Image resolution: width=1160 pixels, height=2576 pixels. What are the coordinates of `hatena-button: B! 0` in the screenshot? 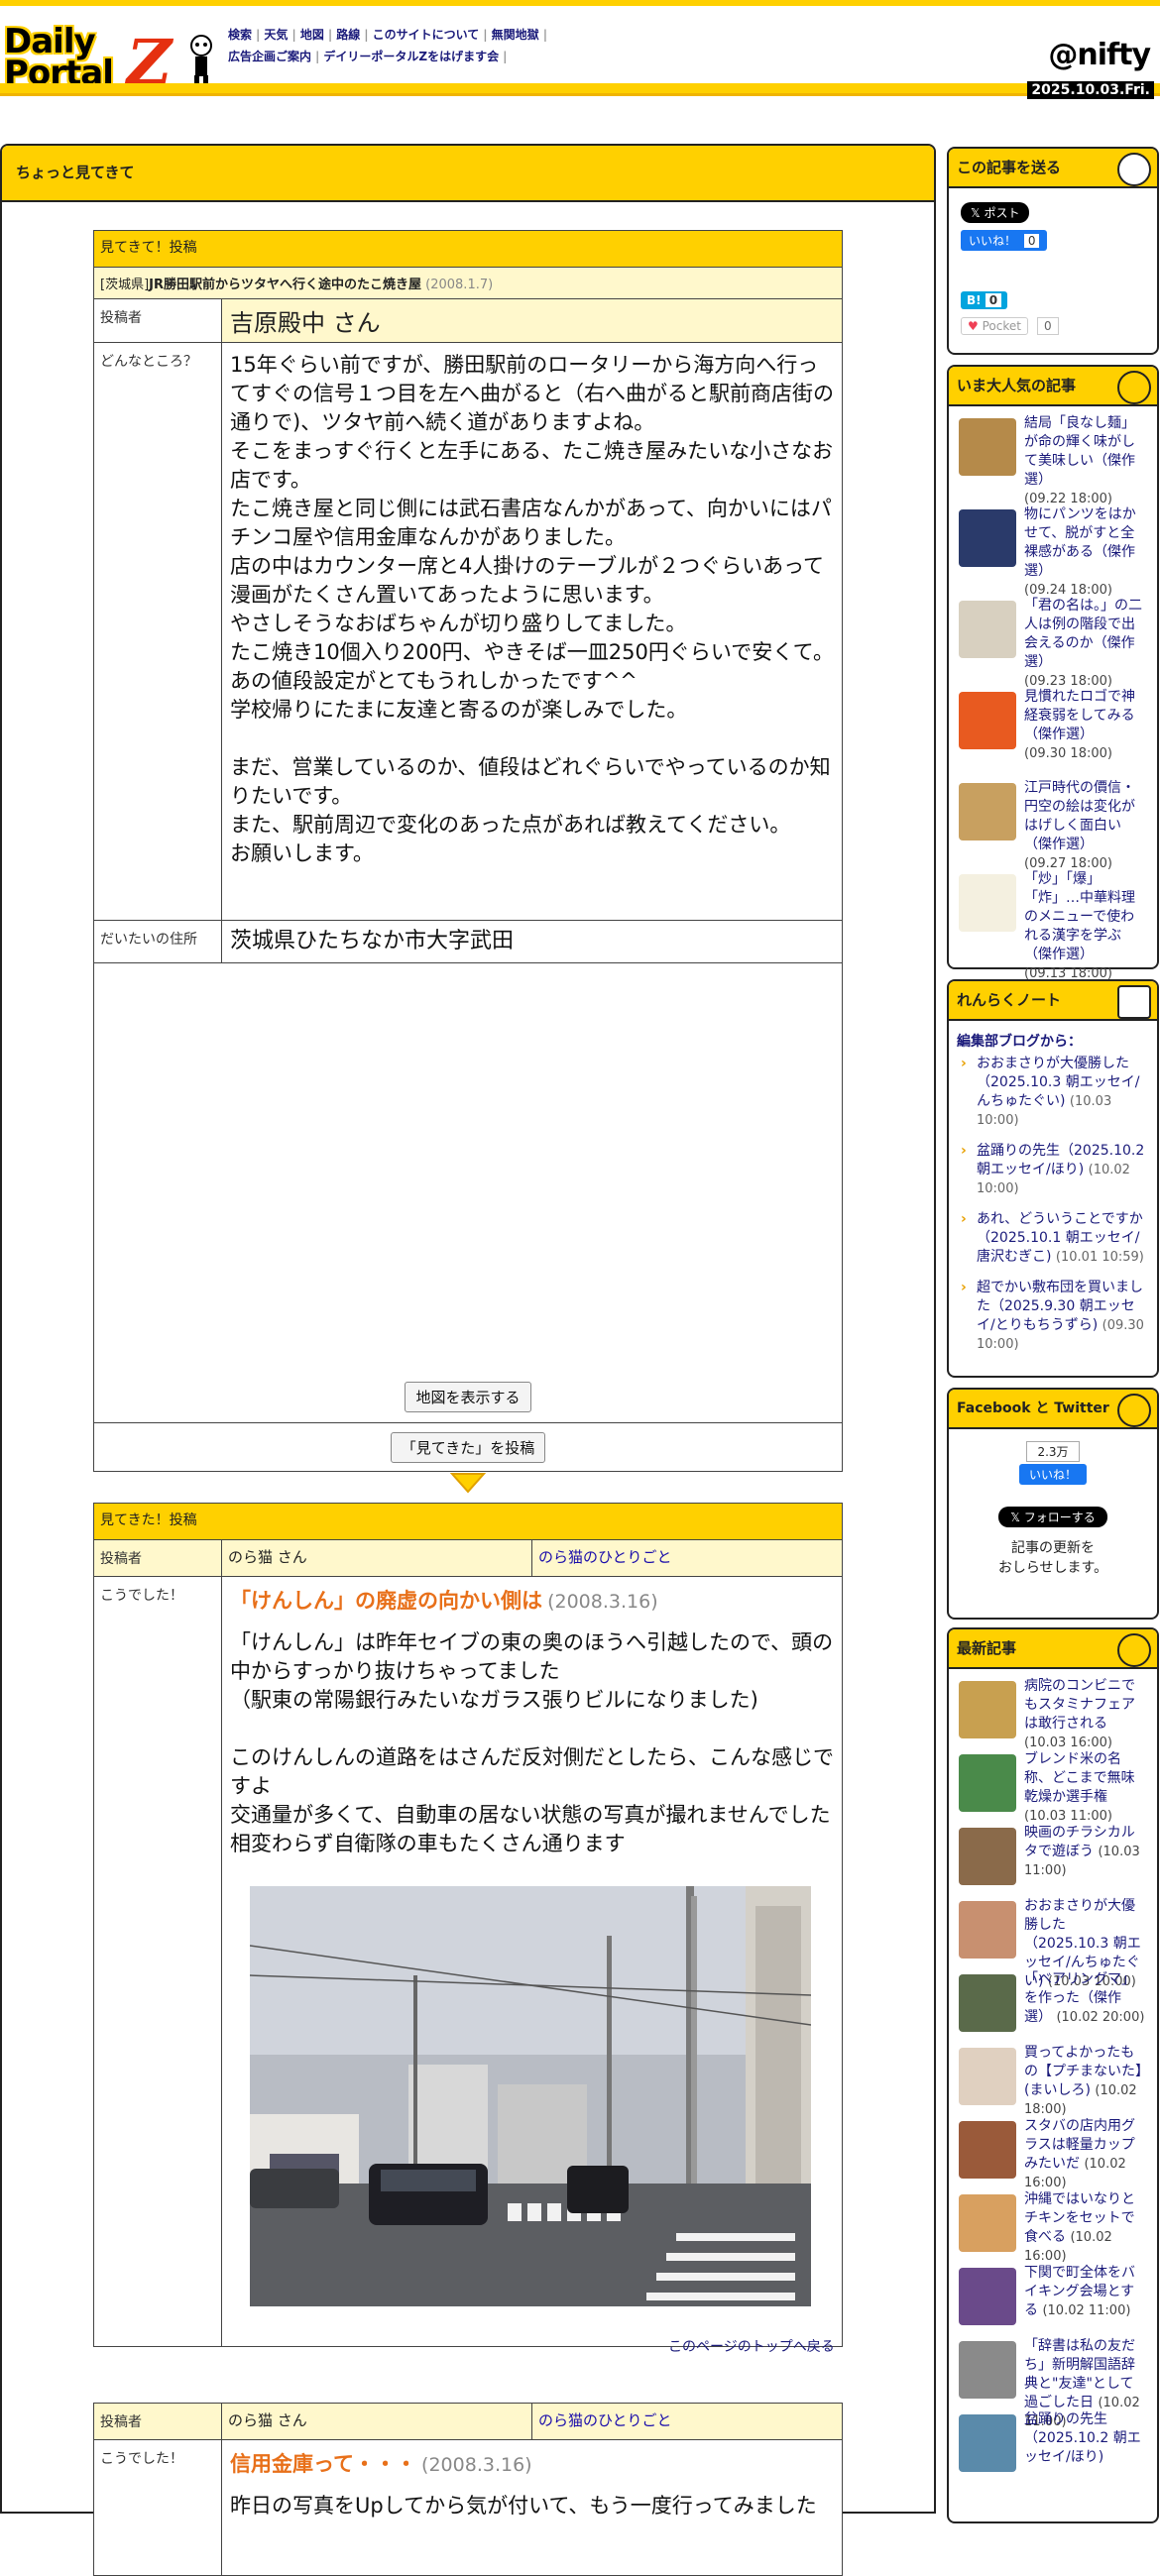 It's located at (984, 300).